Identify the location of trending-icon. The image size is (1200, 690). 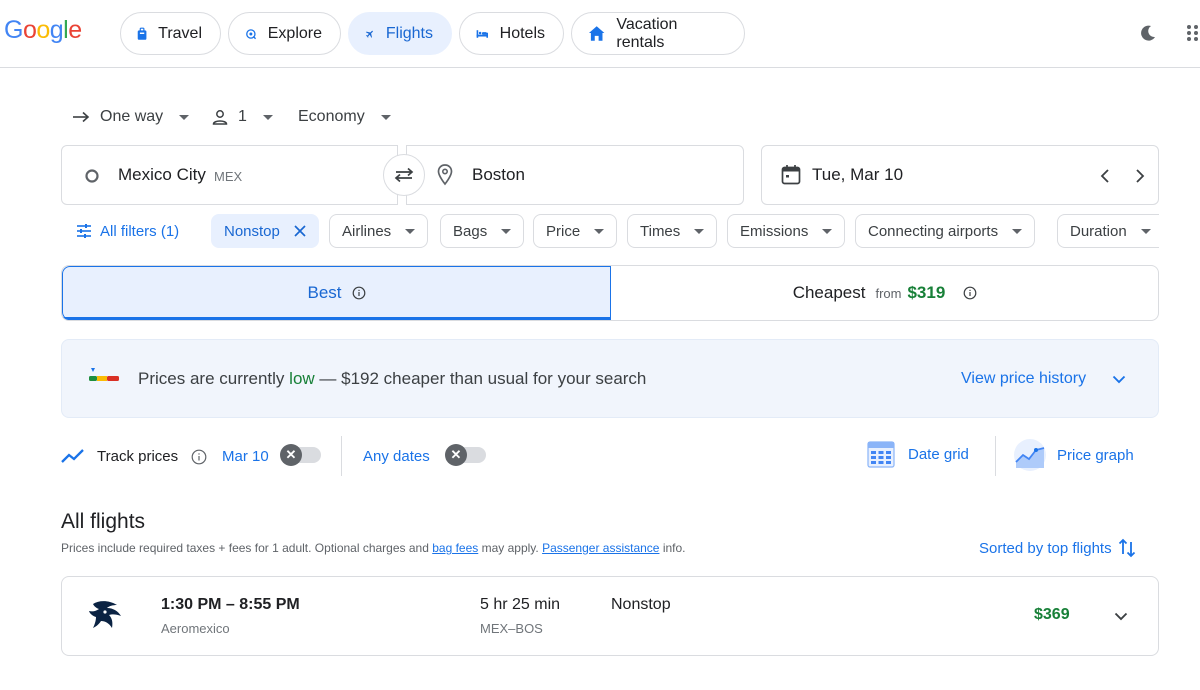
(72, 456).